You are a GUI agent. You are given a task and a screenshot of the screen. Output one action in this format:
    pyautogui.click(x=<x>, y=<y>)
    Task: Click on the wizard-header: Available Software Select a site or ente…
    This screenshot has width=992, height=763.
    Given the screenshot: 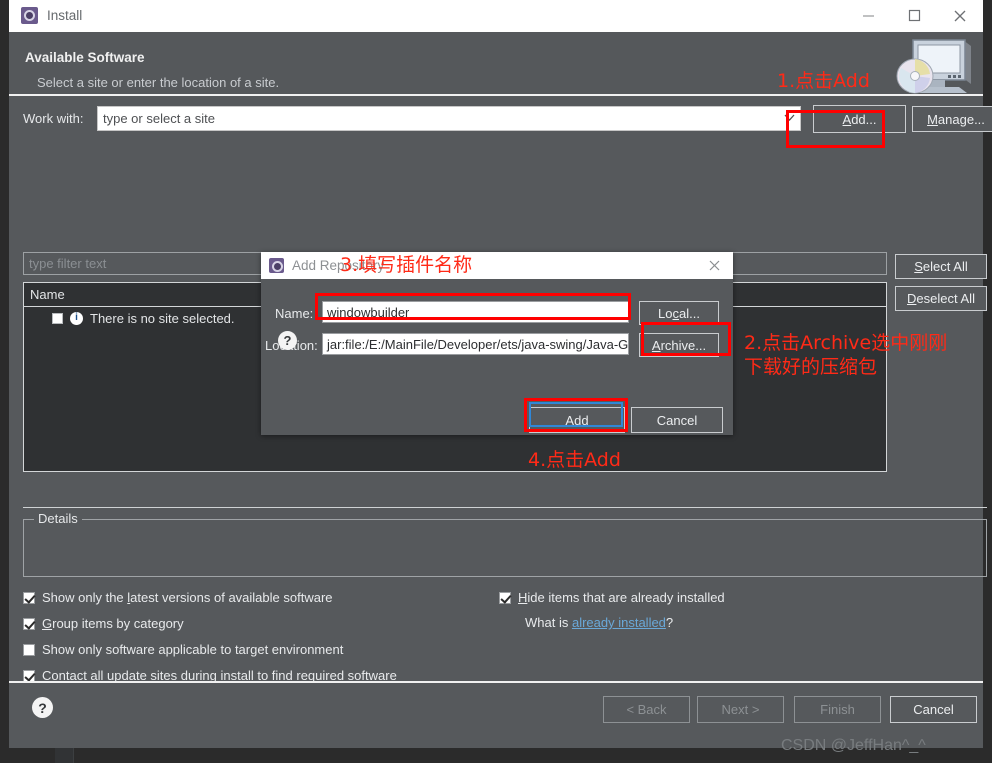 What is the action you would take?
    pyautogui.click(x=496, y=64)
    